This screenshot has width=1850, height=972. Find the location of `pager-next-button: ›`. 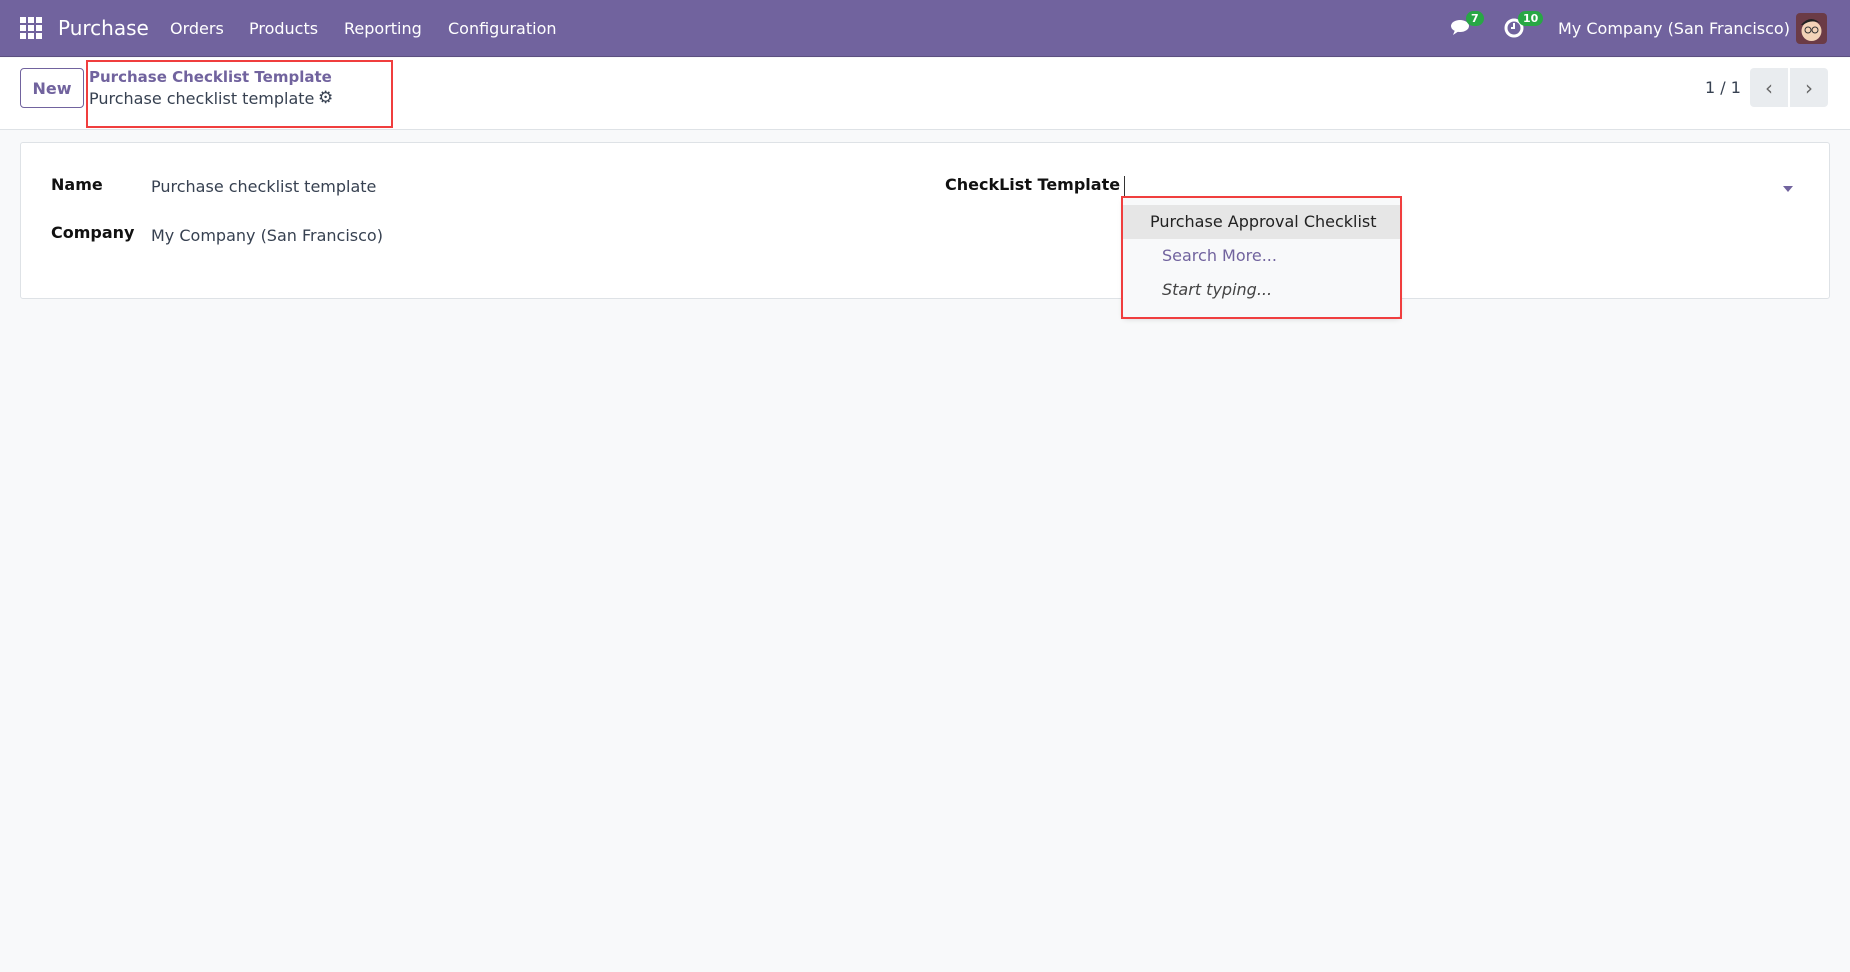

pager-next-button: › is located at coordinates (1809, 87).